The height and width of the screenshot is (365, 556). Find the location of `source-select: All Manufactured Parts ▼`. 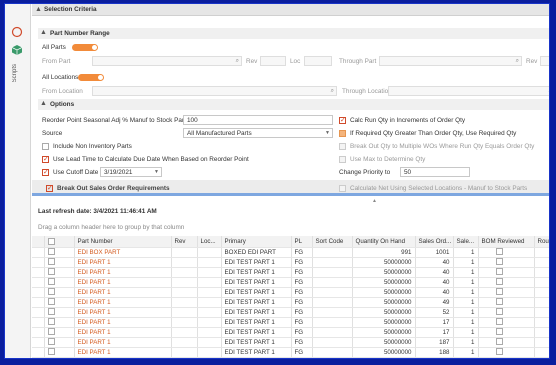

source-select: All Manufactured Parts ▼ is located at coordinates (258, 133).